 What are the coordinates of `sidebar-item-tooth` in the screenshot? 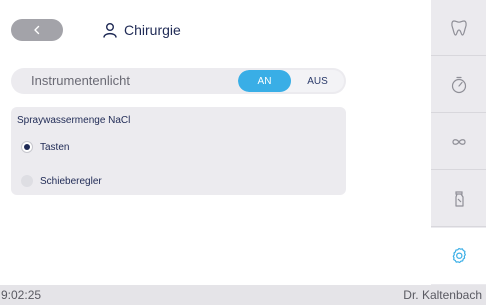 It's located at (458, 28).